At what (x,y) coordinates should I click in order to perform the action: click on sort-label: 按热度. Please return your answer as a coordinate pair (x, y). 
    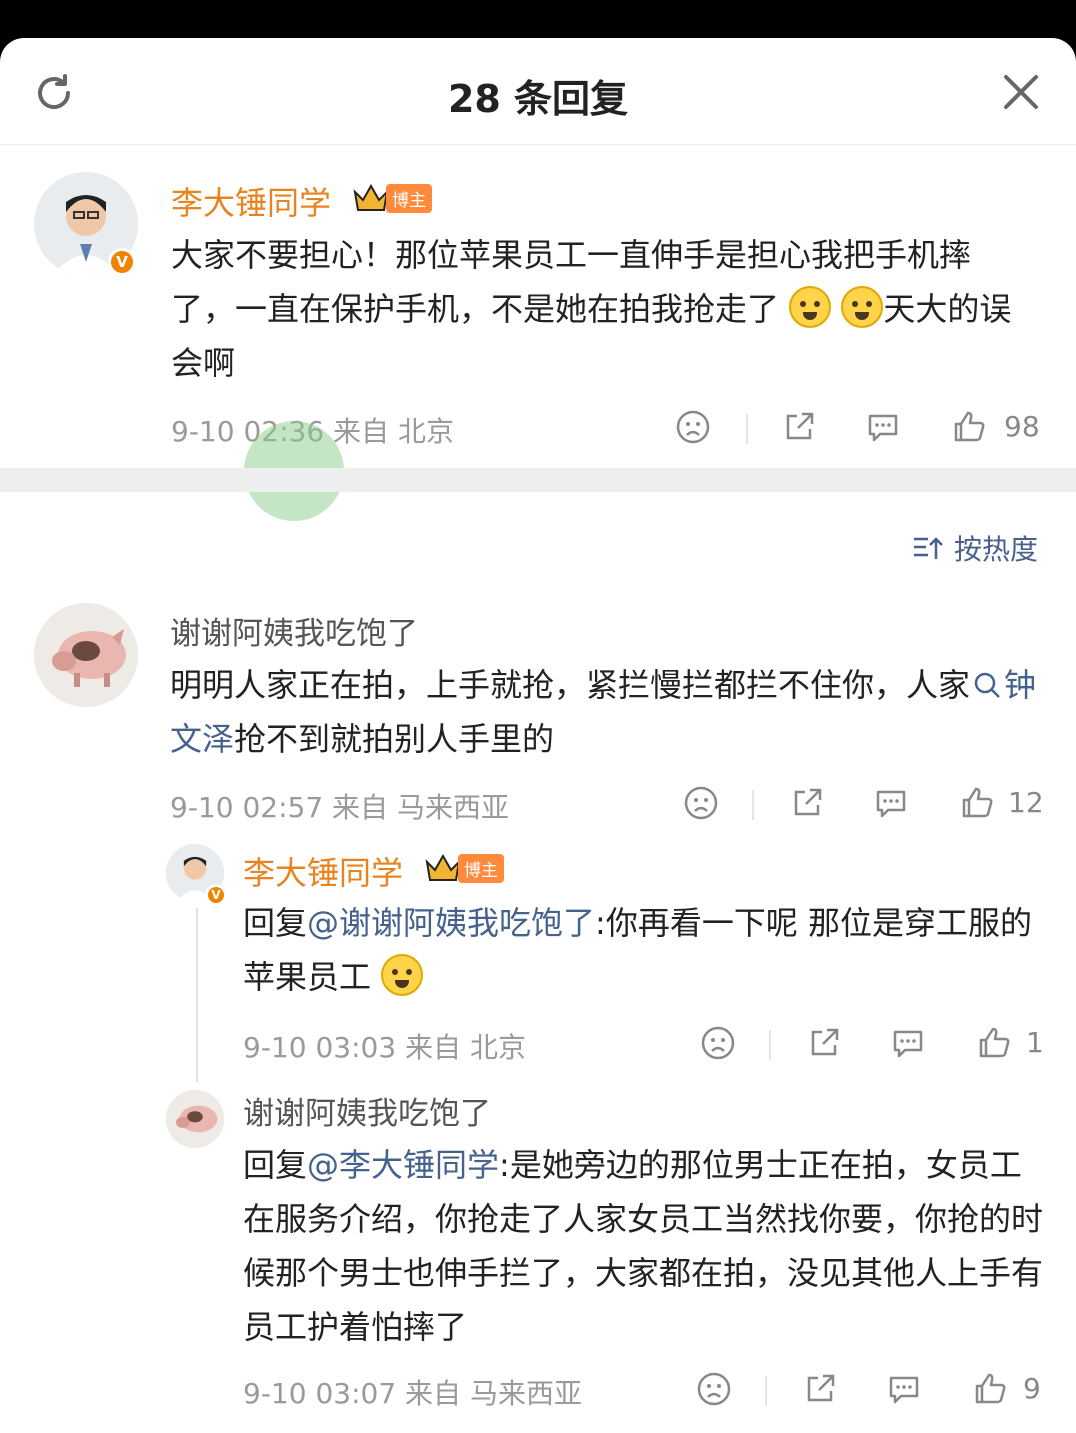
    Looking at the image, I should click on (995, 549).